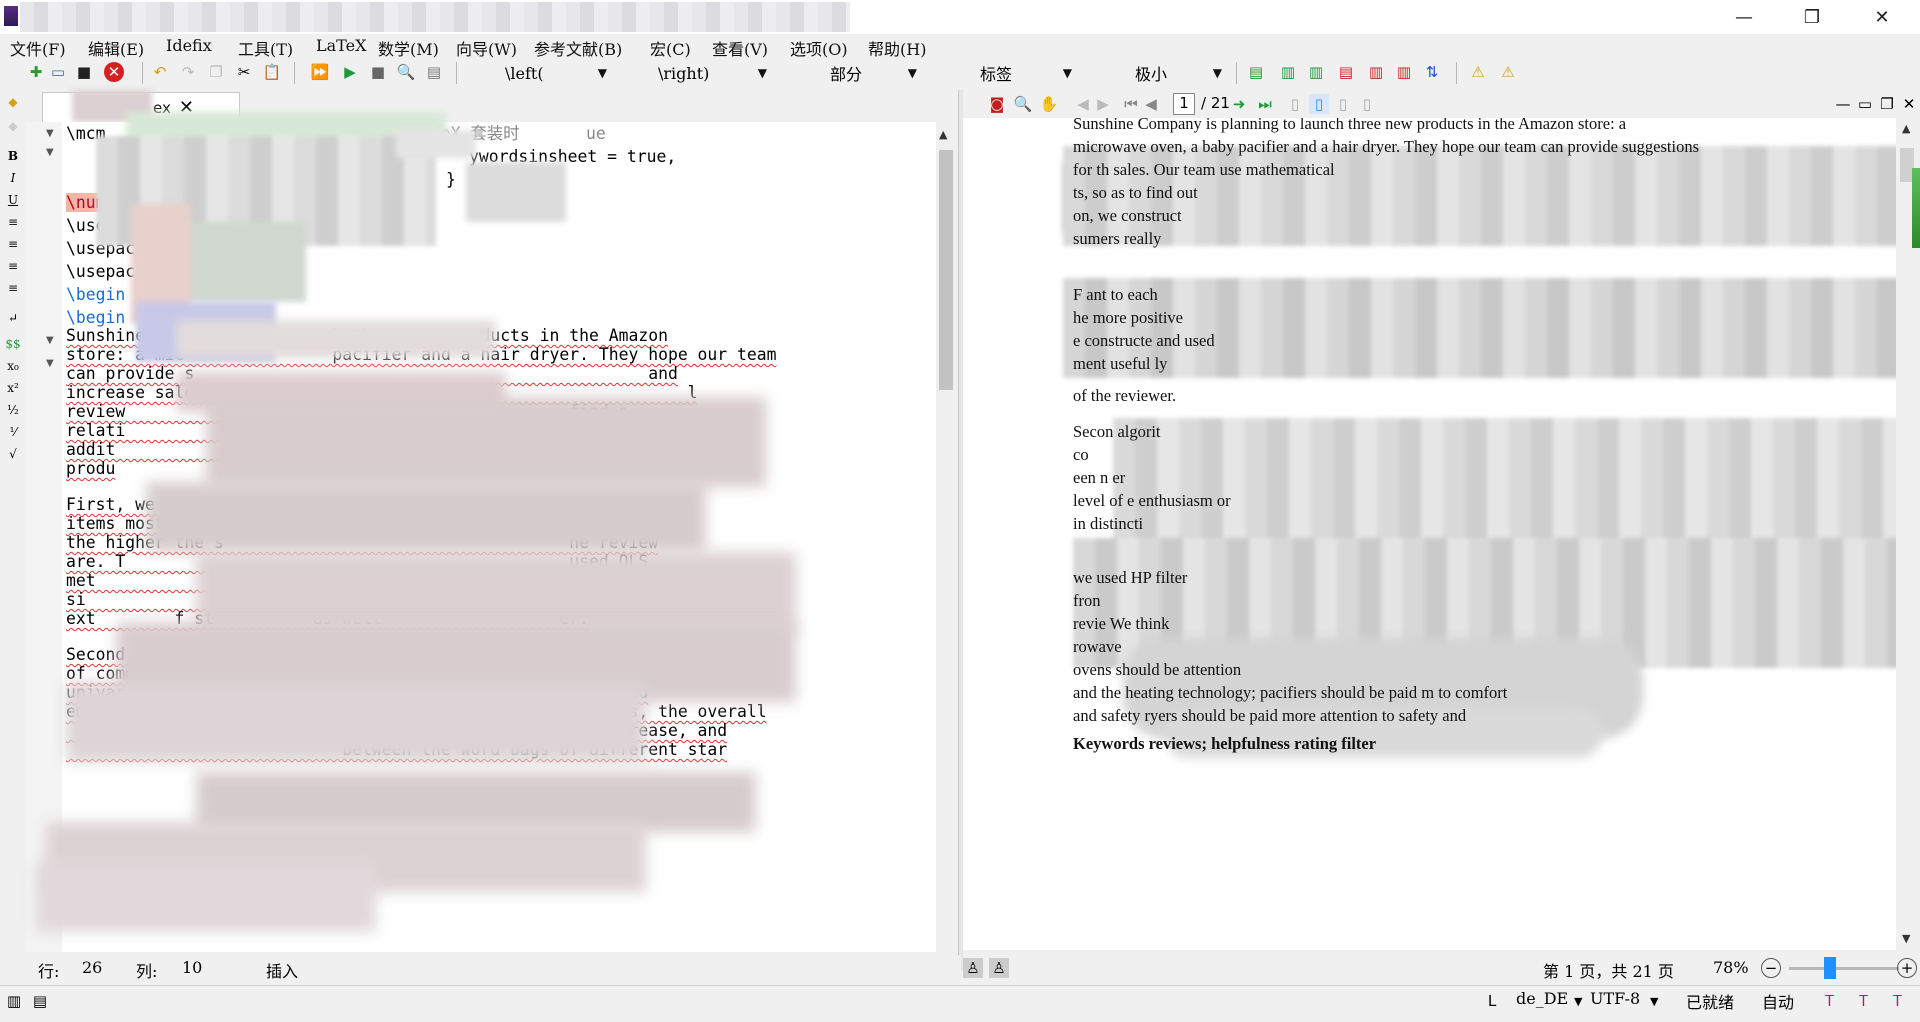  Describe the element at coordinates (95, 294) in the screenshot. I see `code-line: \begin` at that location.